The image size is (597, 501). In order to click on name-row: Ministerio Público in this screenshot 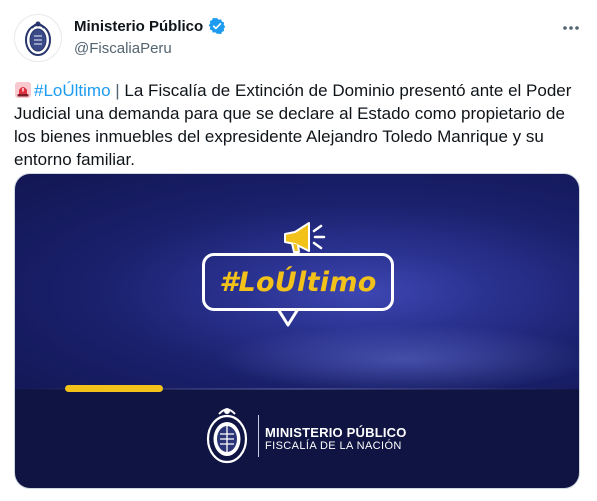, I will do `click(150, 26)`.